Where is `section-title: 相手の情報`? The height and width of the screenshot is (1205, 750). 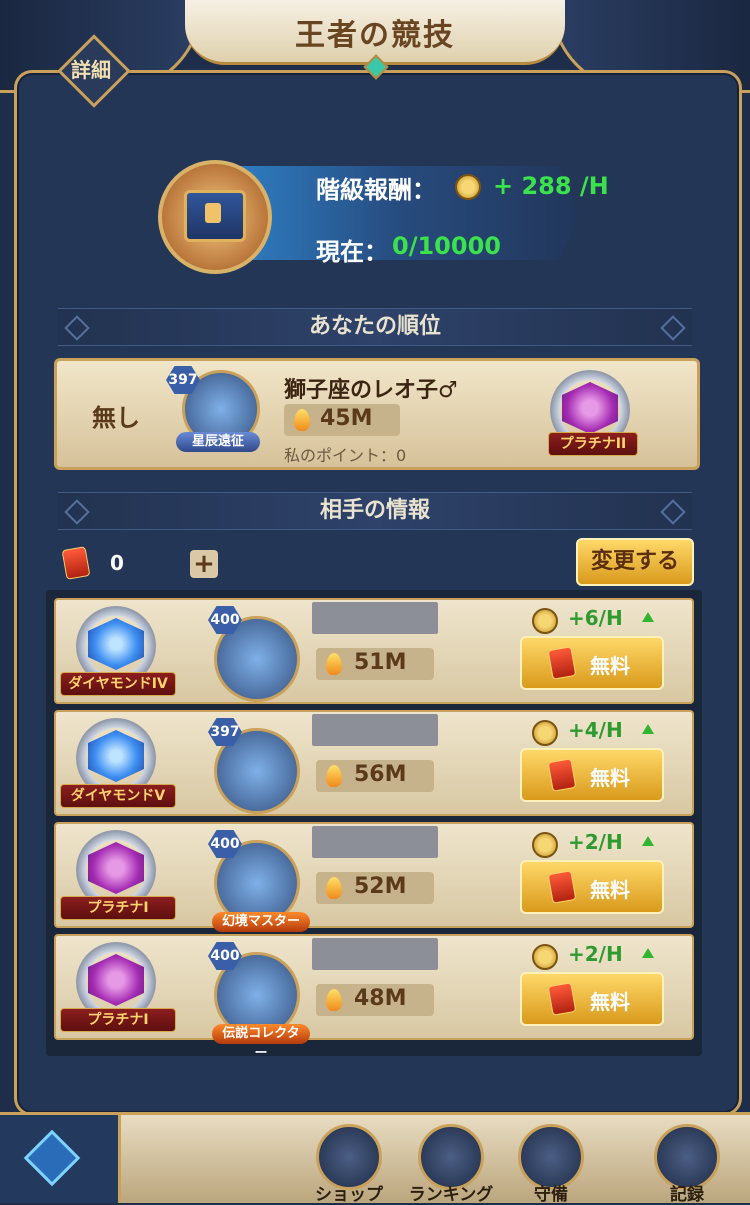
section-title: 相手の情報 is located at coordinates (374, 510).